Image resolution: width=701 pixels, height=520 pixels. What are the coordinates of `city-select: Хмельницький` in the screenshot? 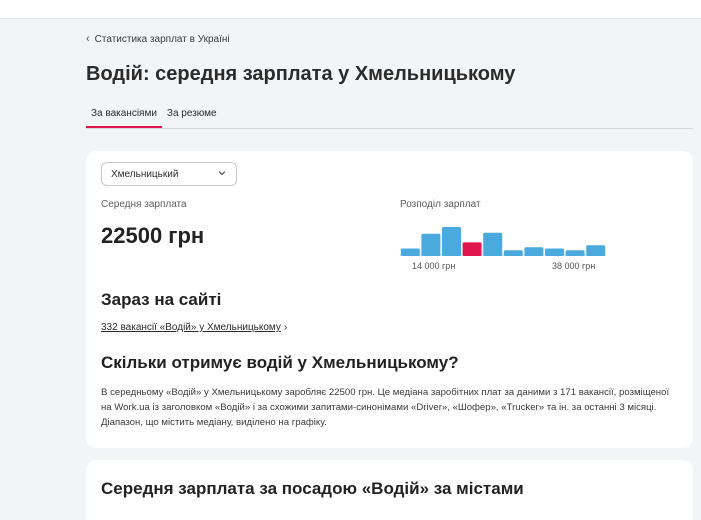 It's located at (169, 174).